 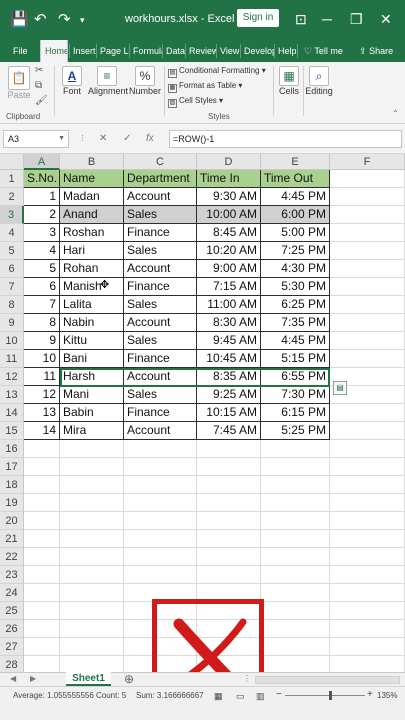 What do you see at coordinates (367, 521) in the screenshot?
I see `cell-f20` at bounding box center [367, 521].